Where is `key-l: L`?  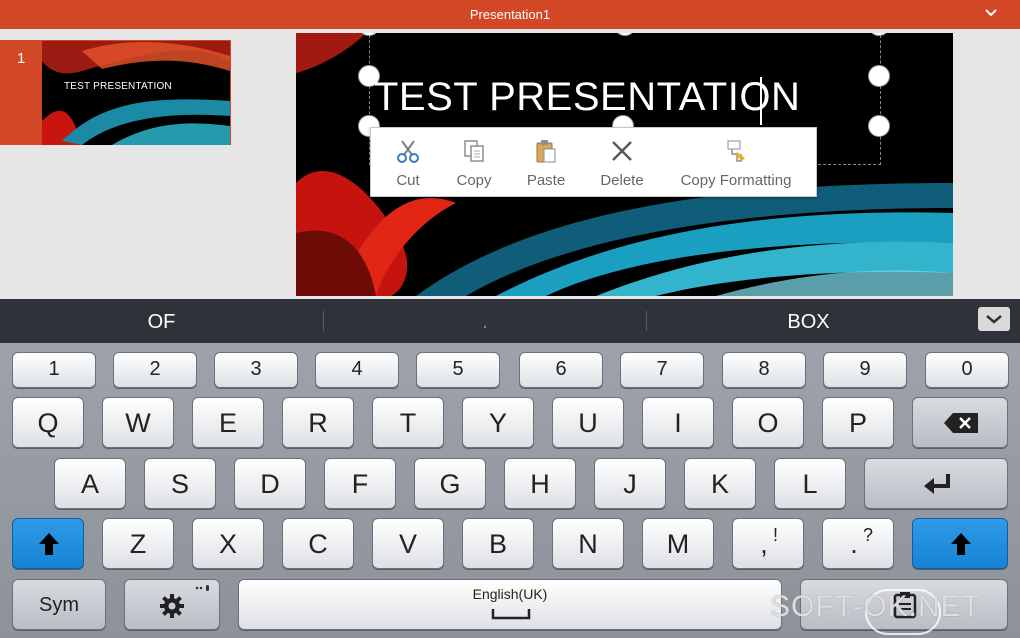 key-l: L is located at coordinates (810, 483).